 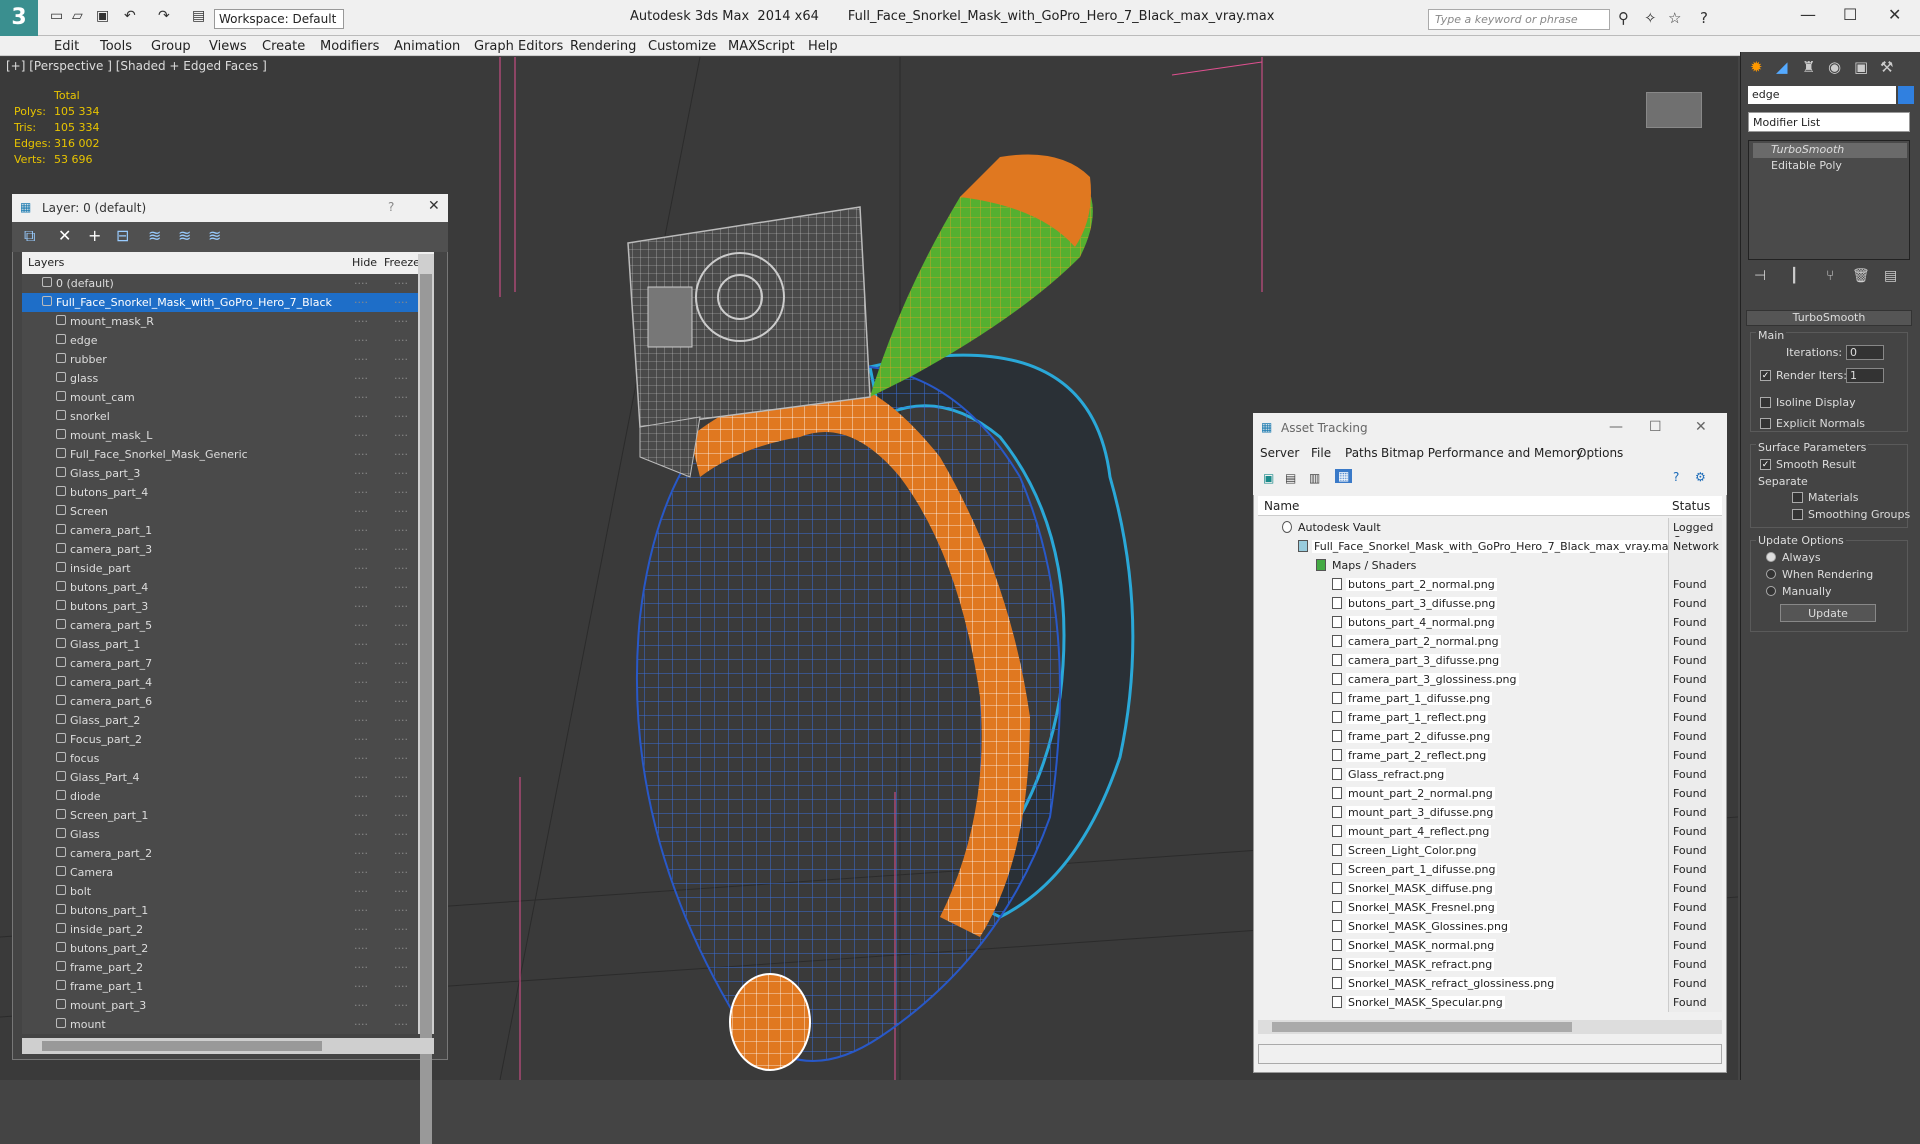 I want to click on display-tab-icon: ▣, so click(x=1861, y=67).